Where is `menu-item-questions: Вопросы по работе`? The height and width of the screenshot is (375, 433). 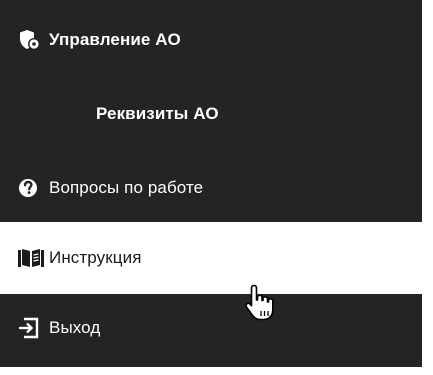 menu-item-questions: Вопросы по работе is located at coordinates (211, 188).